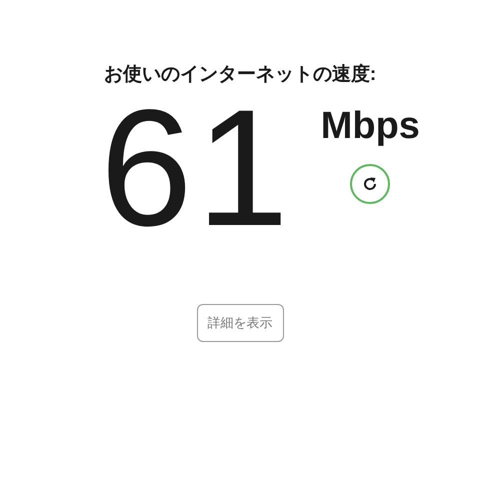  Describe the element at coordinates (240, 74) in the screenshot. I see `speed-heading: お使いのインターネットの速度:` at that location.